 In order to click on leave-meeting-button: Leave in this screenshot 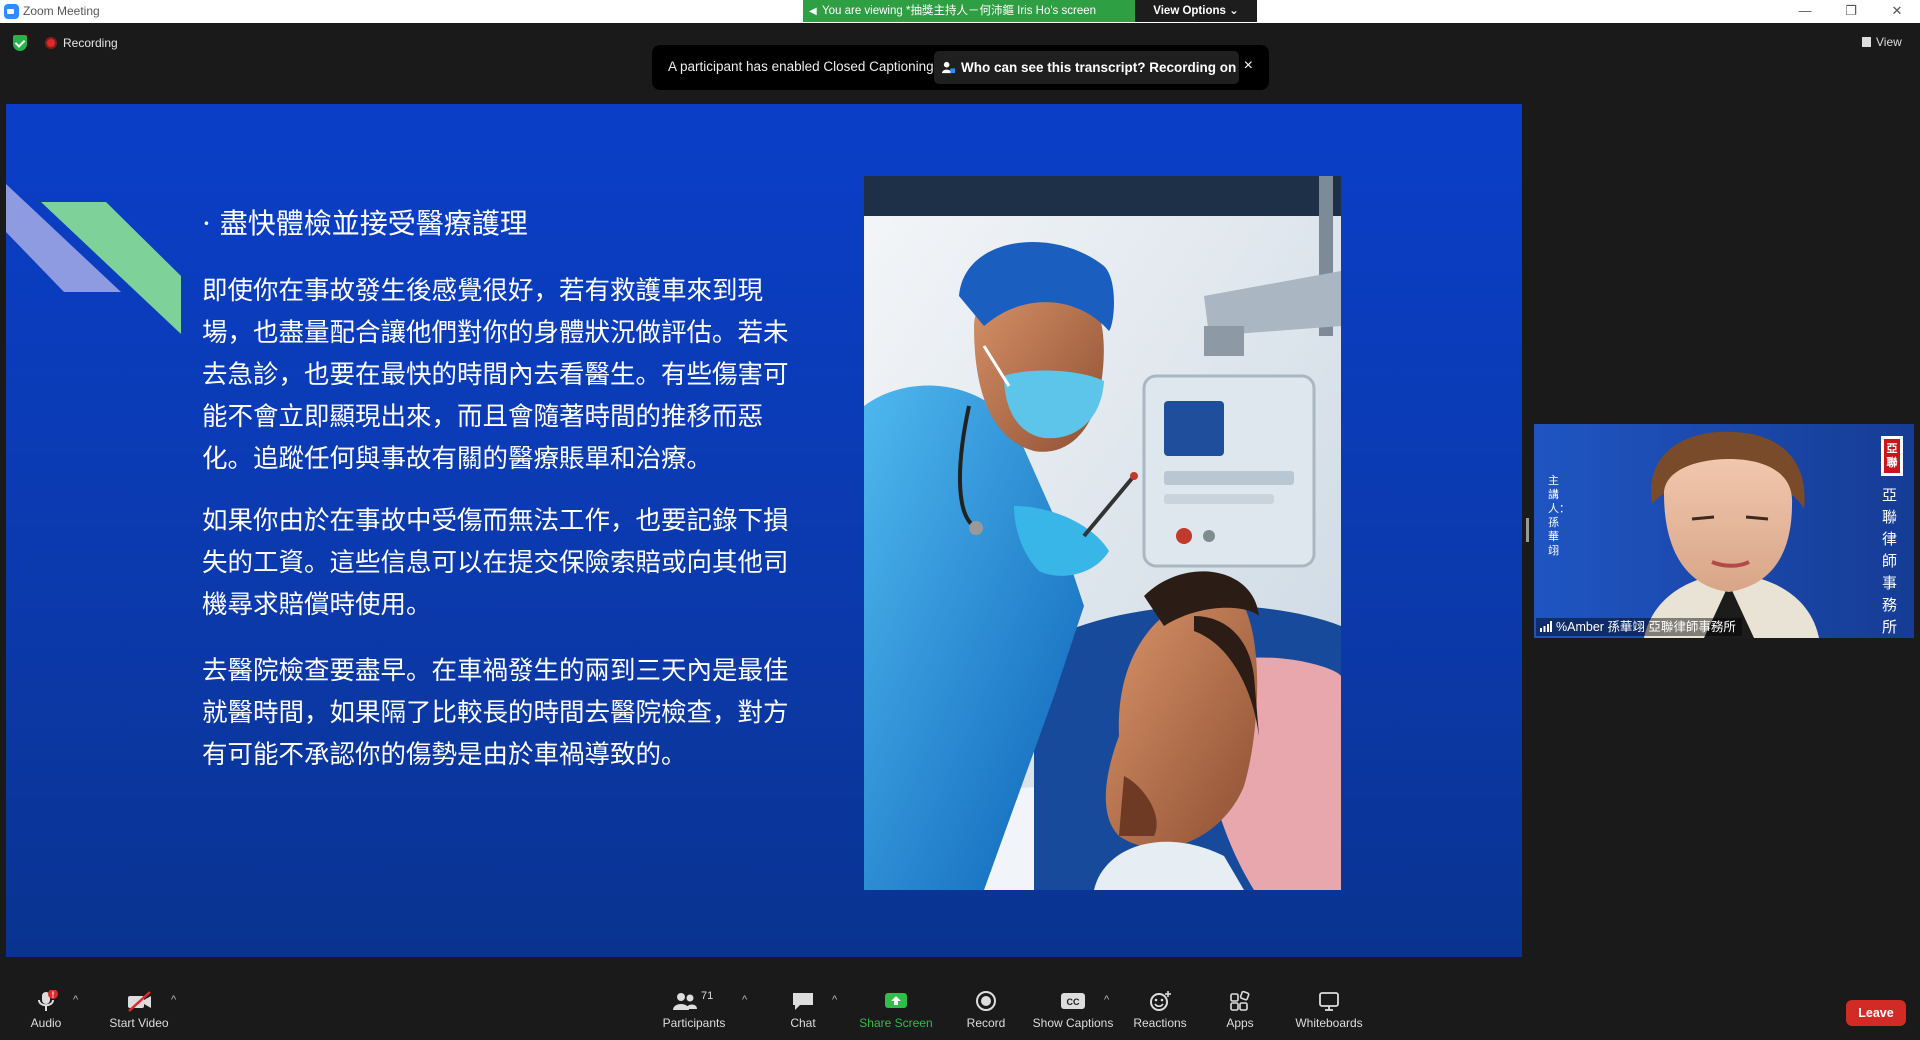, I will do `click(1876, 1013)`.